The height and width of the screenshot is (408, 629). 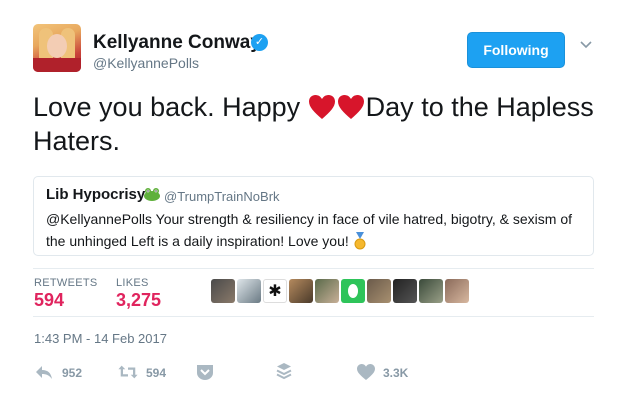 I want to click on verified-badge-icon: ✓, so click(x=259, y=42).